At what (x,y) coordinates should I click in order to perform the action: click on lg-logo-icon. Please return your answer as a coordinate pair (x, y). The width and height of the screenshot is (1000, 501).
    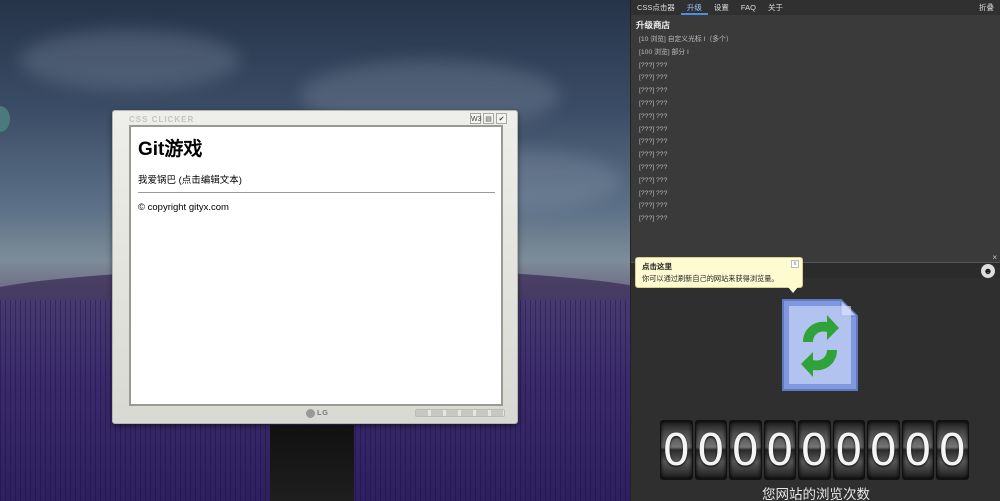
    Looking at the image, I should click on (310, 413).